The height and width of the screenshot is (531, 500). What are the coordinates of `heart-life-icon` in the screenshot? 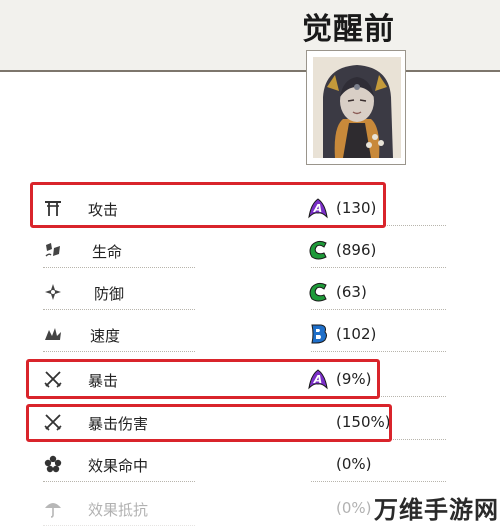 It's located at (52, 250).